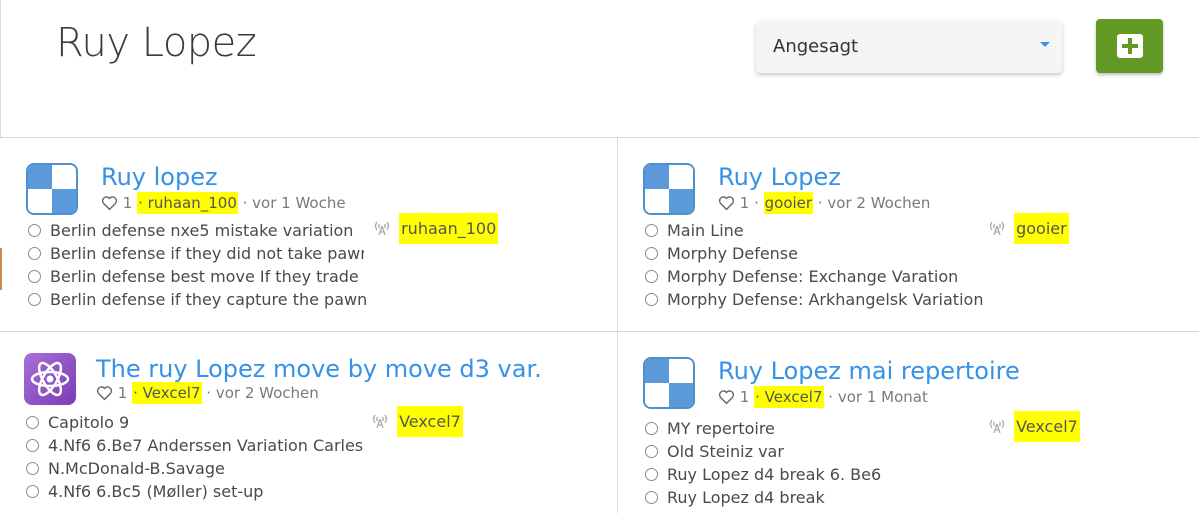 The width and height of the screenshot is (1199, 513). Describe the element at coordinates (824, 203) in the screenshot. I see `study-meta: 1 · gooier · vor 2 Wochen` at that location.